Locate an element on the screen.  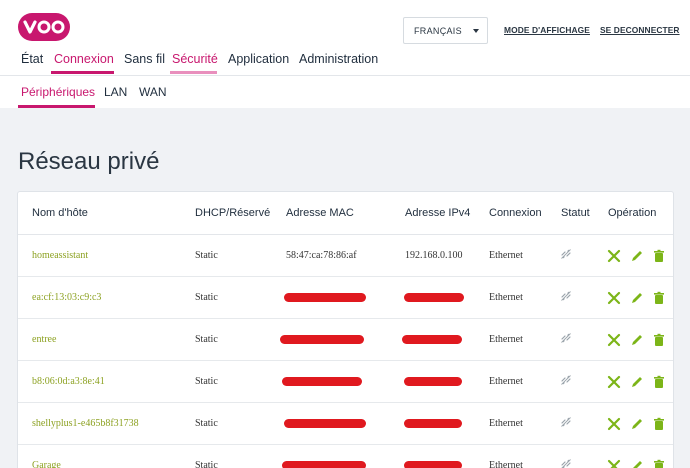
page-title: Réseau privé is located at coordinates (89, 161).